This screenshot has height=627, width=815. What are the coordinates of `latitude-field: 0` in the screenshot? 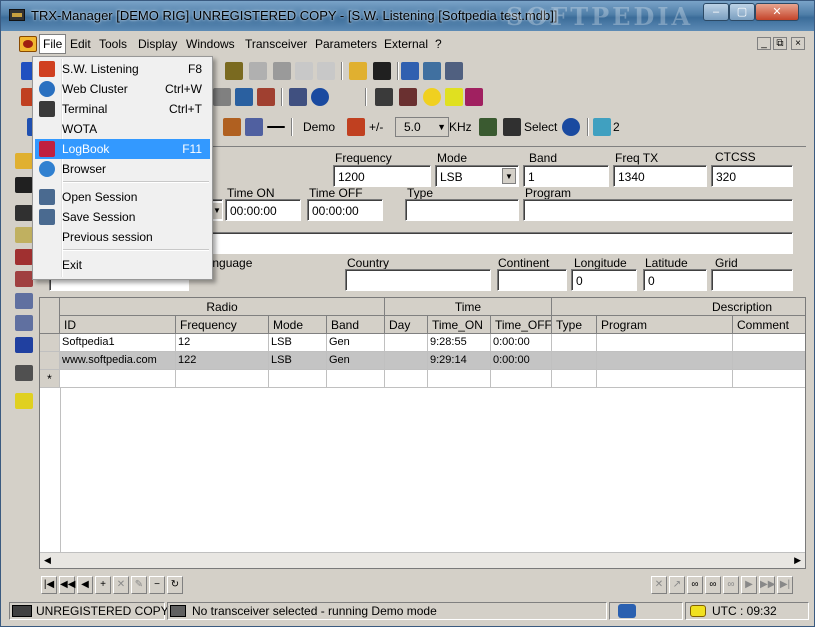 It's located at (675, 280).